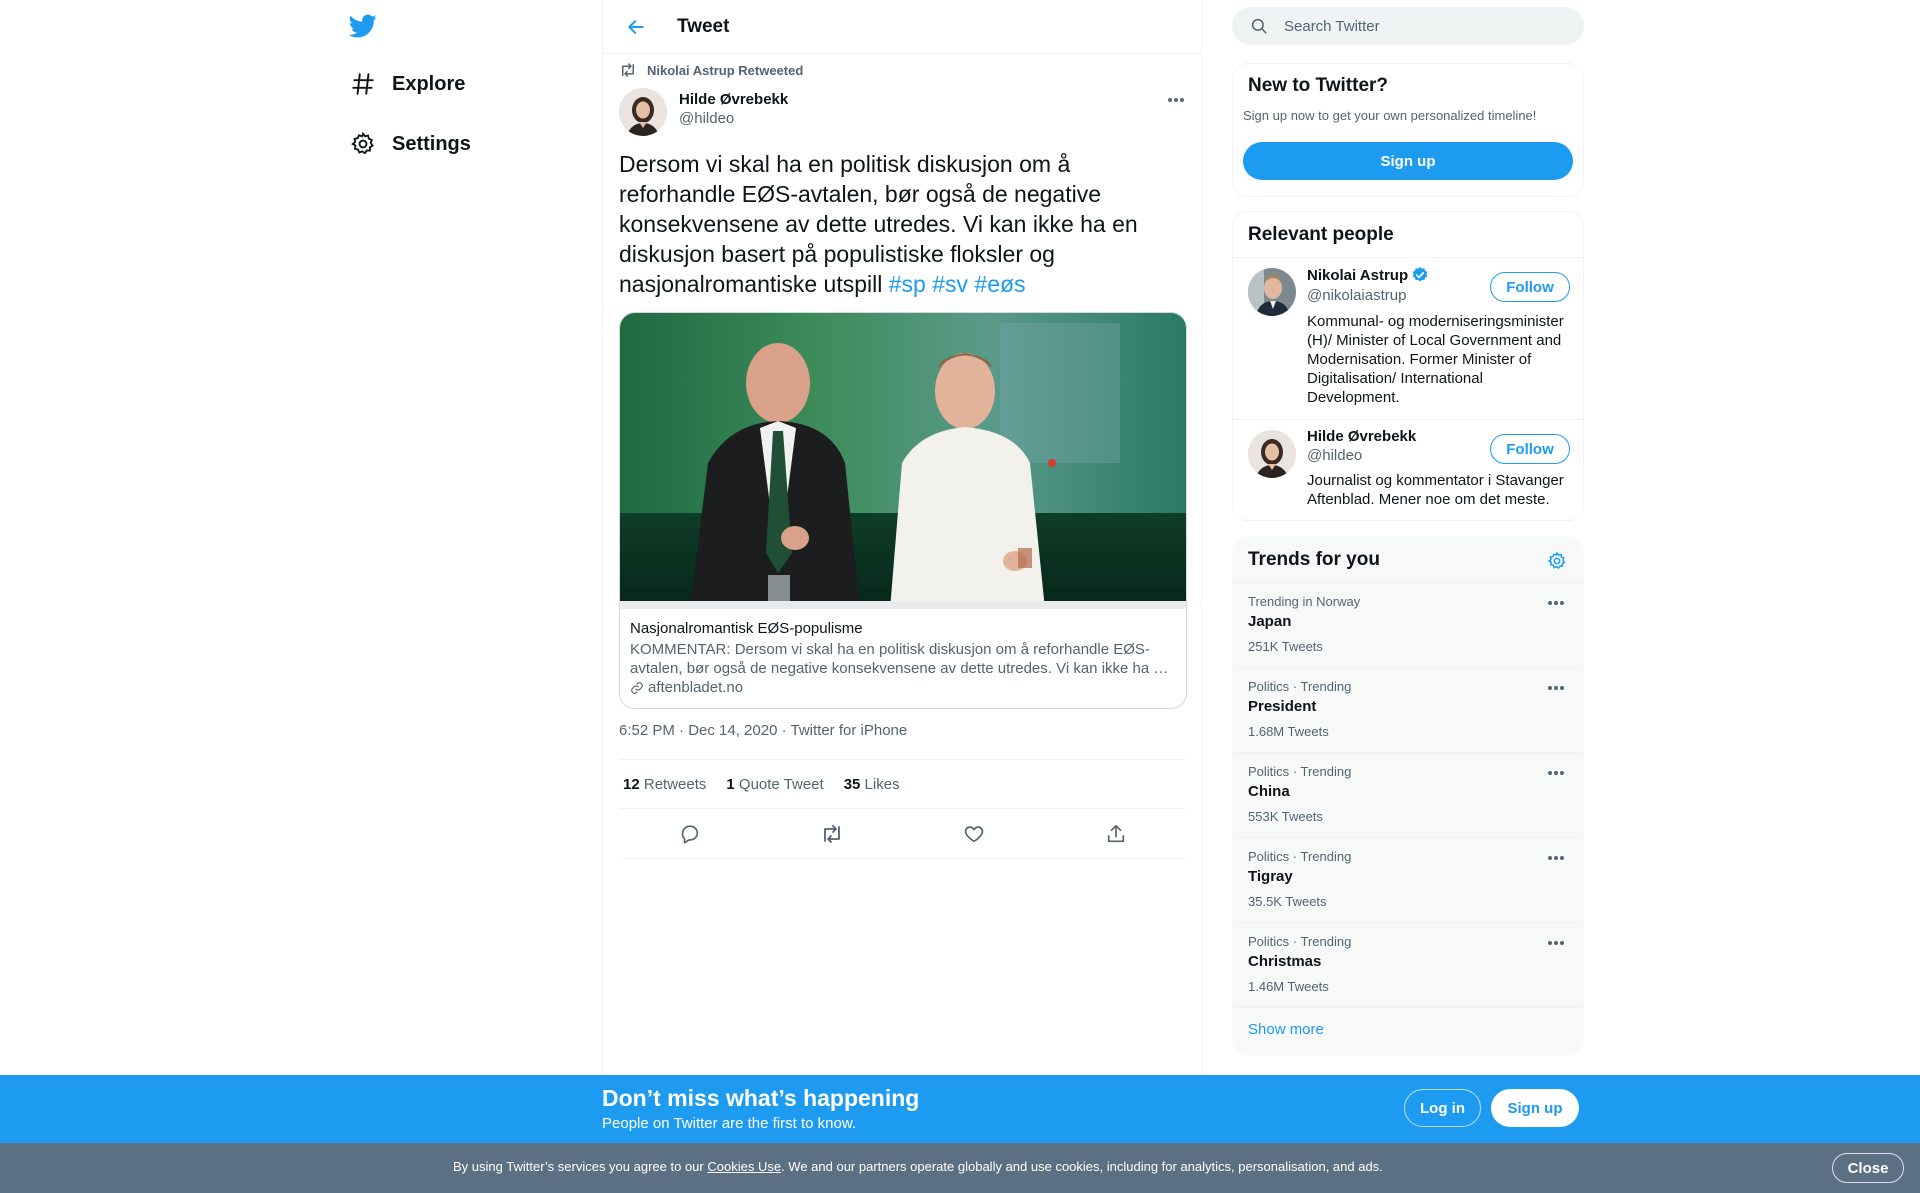 The image size is (1920, 1193). Describe the element at coordinates (1408, 1007) in the screenshot. I see `trend-divider` at that location.